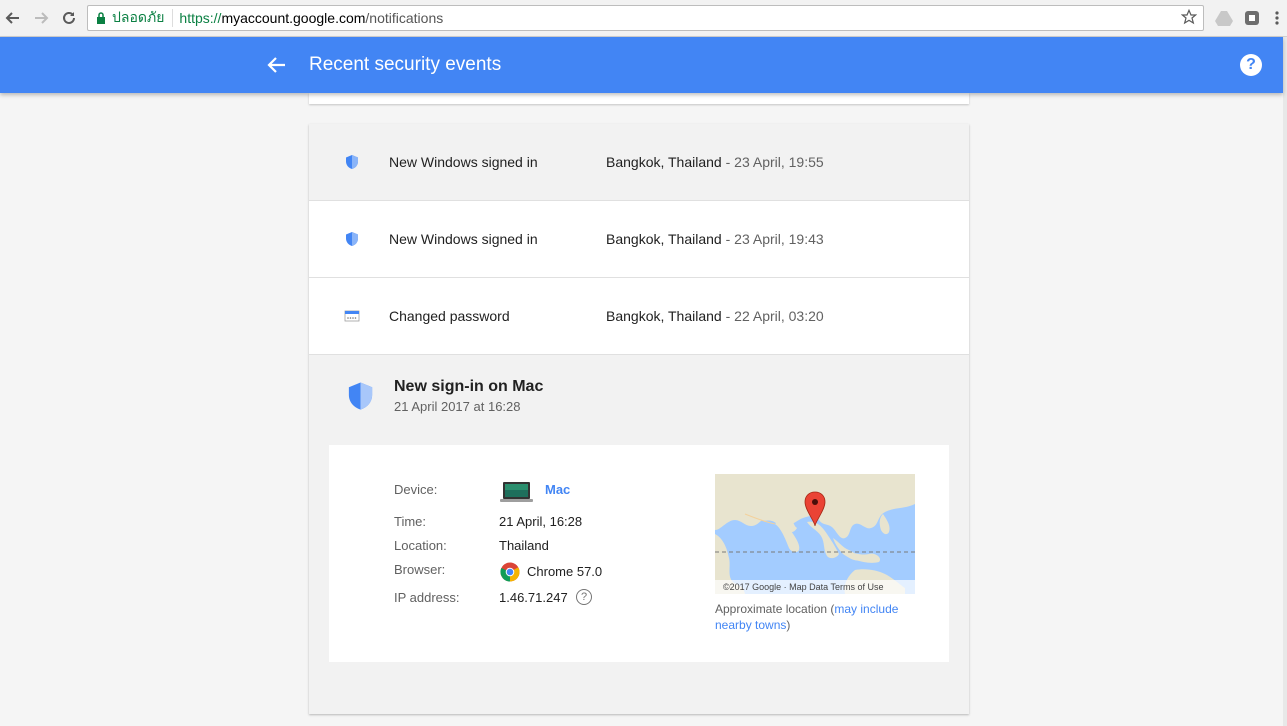 This screenshot has width=1287, height=726. Describe the element at coordinates (69, 18) in the screenshot. I see `reload-icon` at that location.